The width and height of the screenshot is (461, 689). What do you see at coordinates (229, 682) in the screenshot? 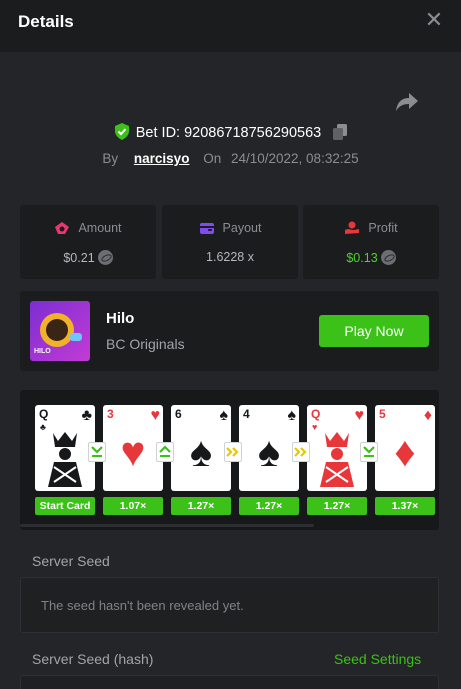
I see `server-seed-hash-box` at bounding box center [229, 682].